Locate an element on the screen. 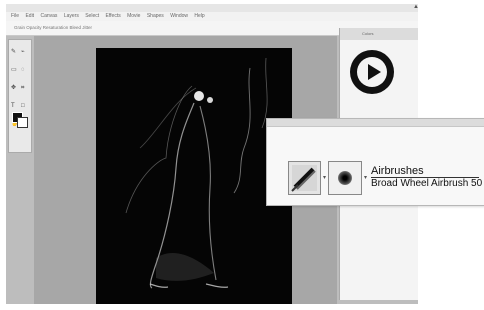 This screenshot has height=310, width=484. additional-color-swatch is located at coordinates (22, 122).